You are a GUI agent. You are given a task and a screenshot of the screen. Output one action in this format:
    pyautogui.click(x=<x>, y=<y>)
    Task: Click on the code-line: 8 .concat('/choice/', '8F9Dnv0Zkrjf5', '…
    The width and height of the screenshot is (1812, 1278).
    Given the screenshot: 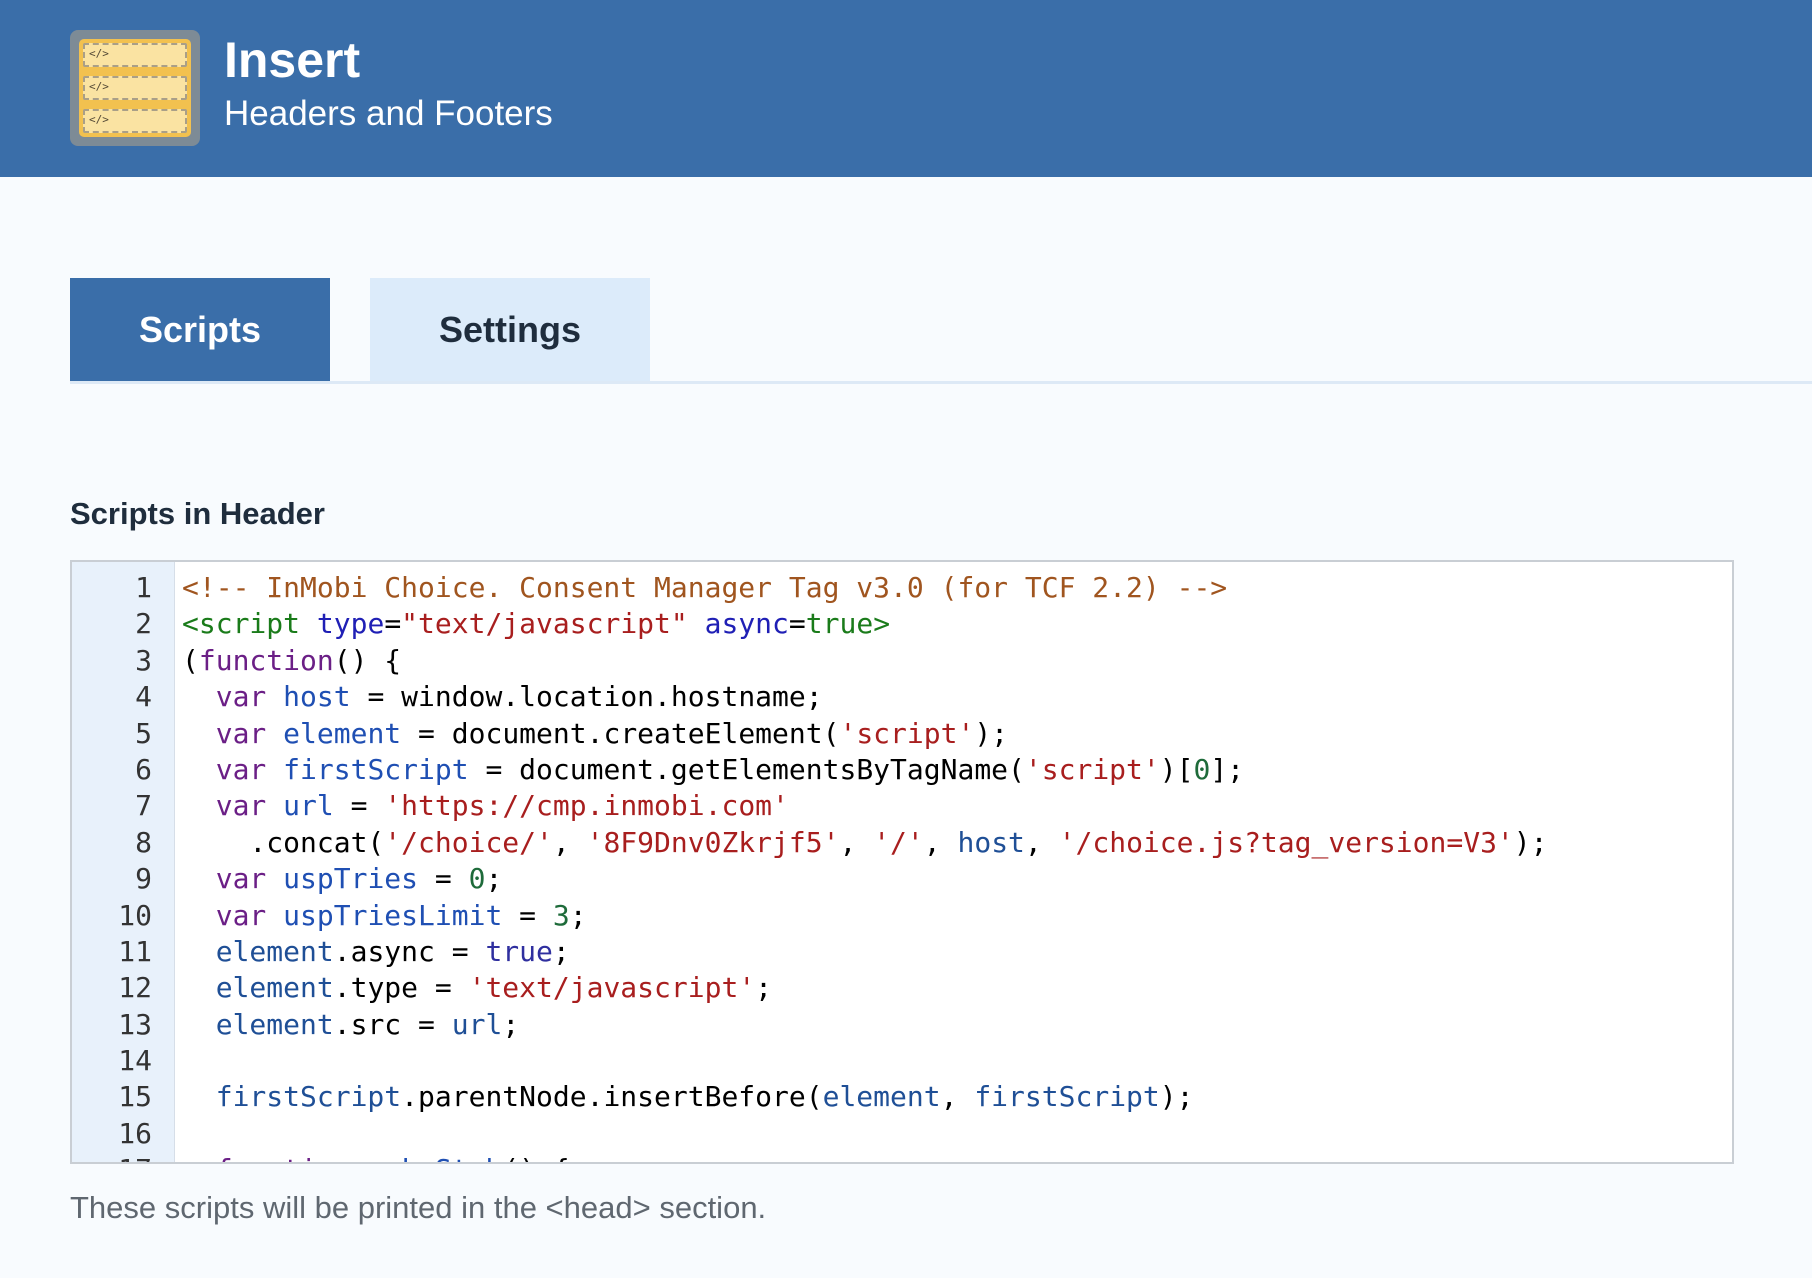 What is the action you would take?
    pyautogui.click(x=902, y=843)
    